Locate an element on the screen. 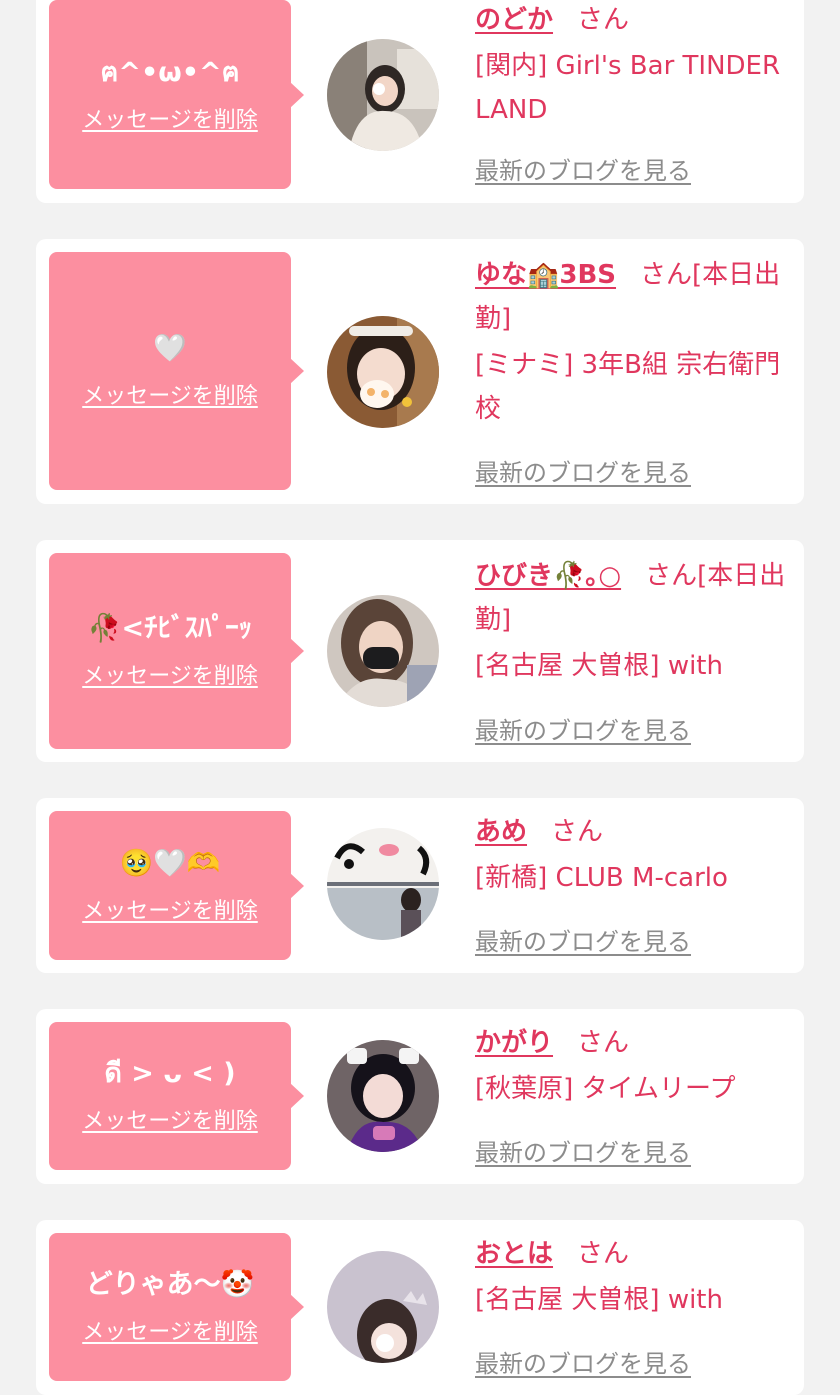 This screenshot has width=840, height=1395. shop-name: [関内] Girl's Bar TINDER LAND is located at coordinates (628, 88).